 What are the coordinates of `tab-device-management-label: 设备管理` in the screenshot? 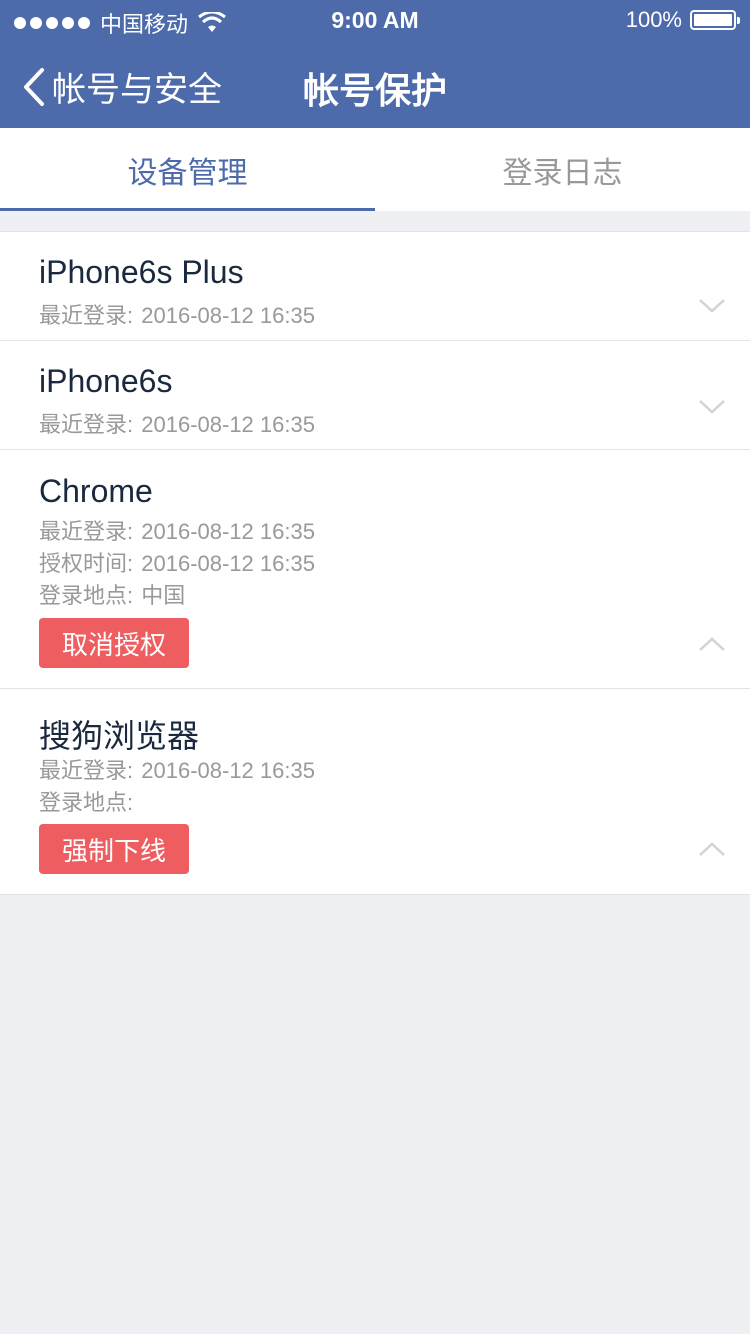 It's located at (187, 173).